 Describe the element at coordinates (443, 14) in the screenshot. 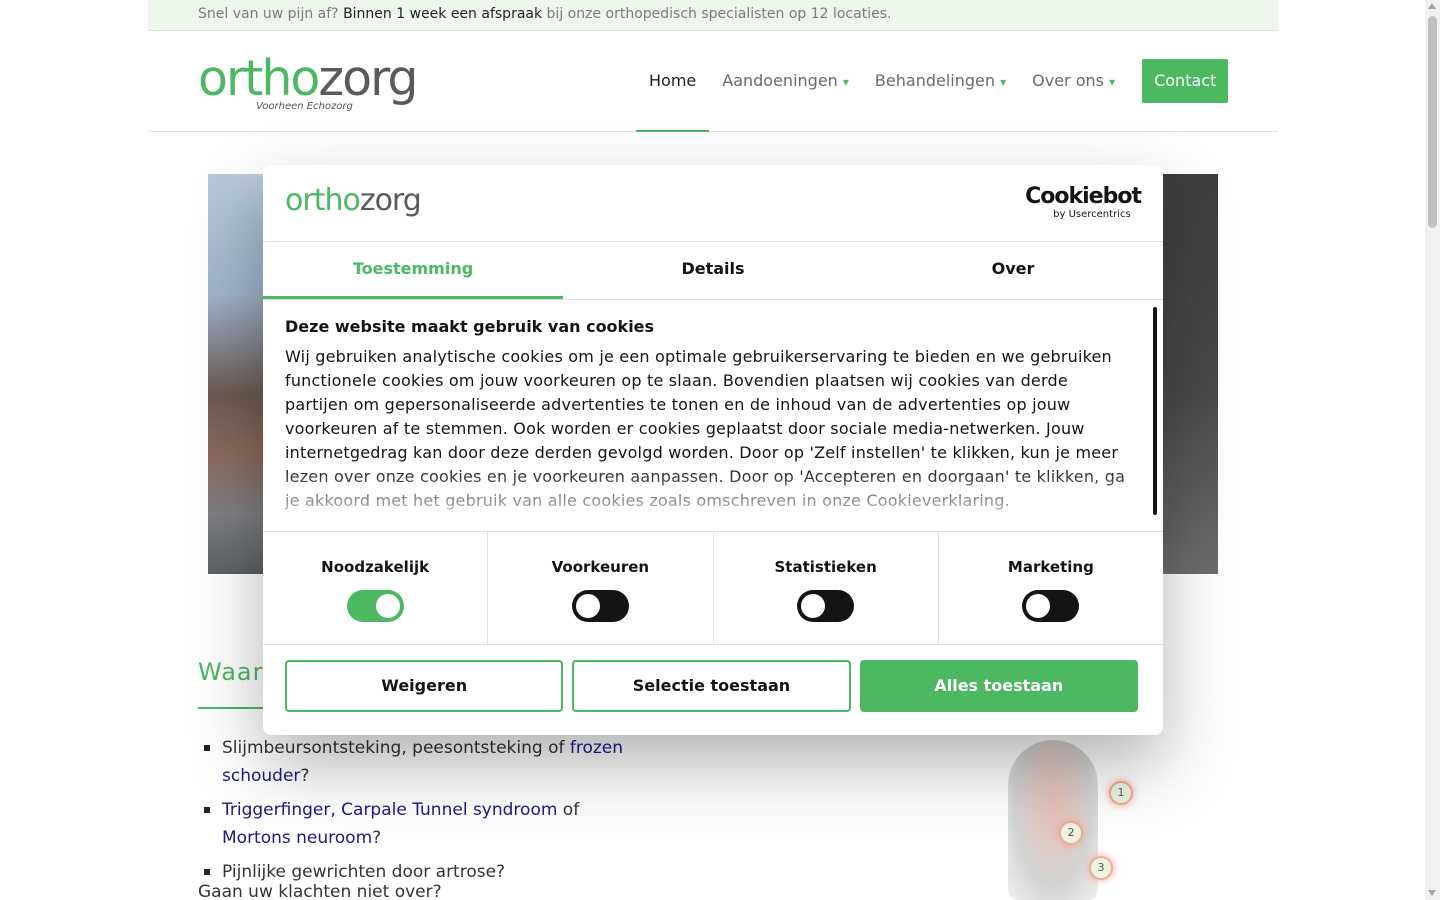

I see `announcement-highlight: Binnen 1 week een afspraak` at that location.